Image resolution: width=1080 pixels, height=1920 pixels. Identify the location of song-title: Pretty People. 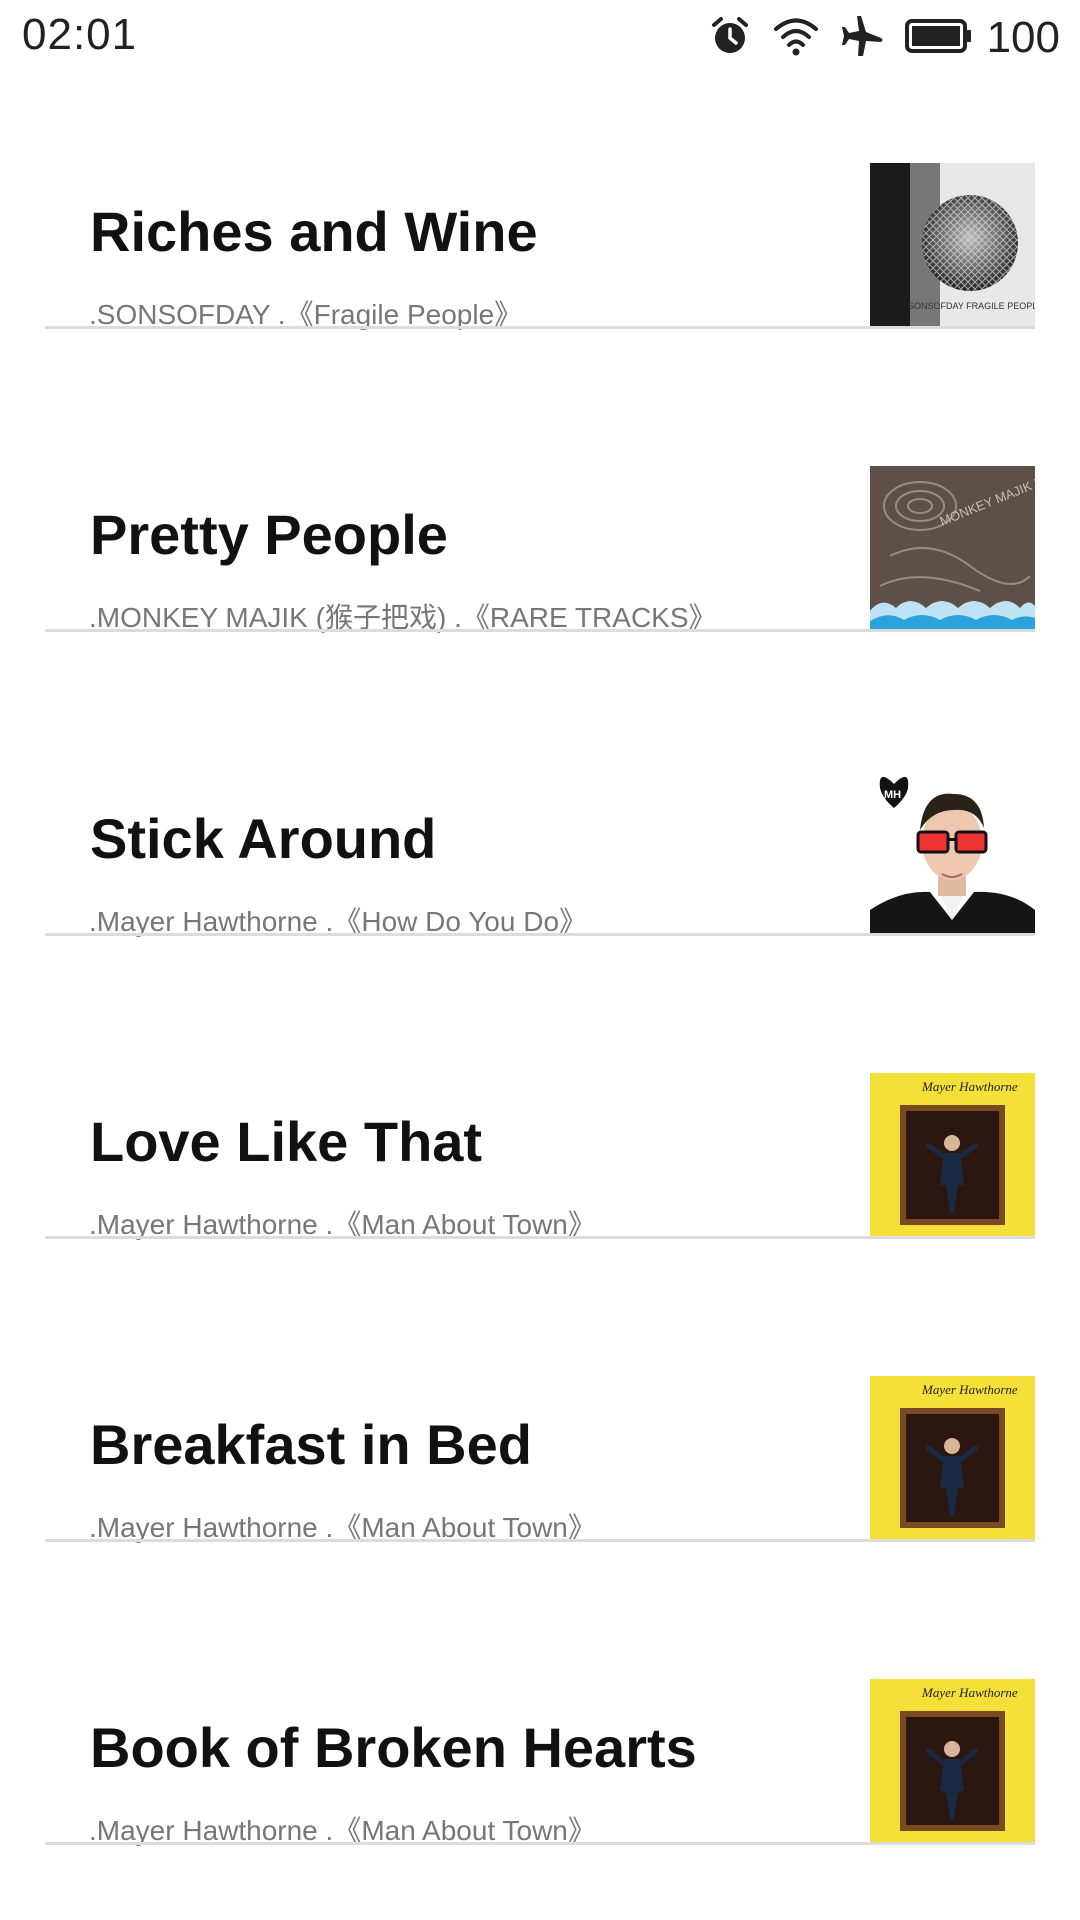
(269, 534).